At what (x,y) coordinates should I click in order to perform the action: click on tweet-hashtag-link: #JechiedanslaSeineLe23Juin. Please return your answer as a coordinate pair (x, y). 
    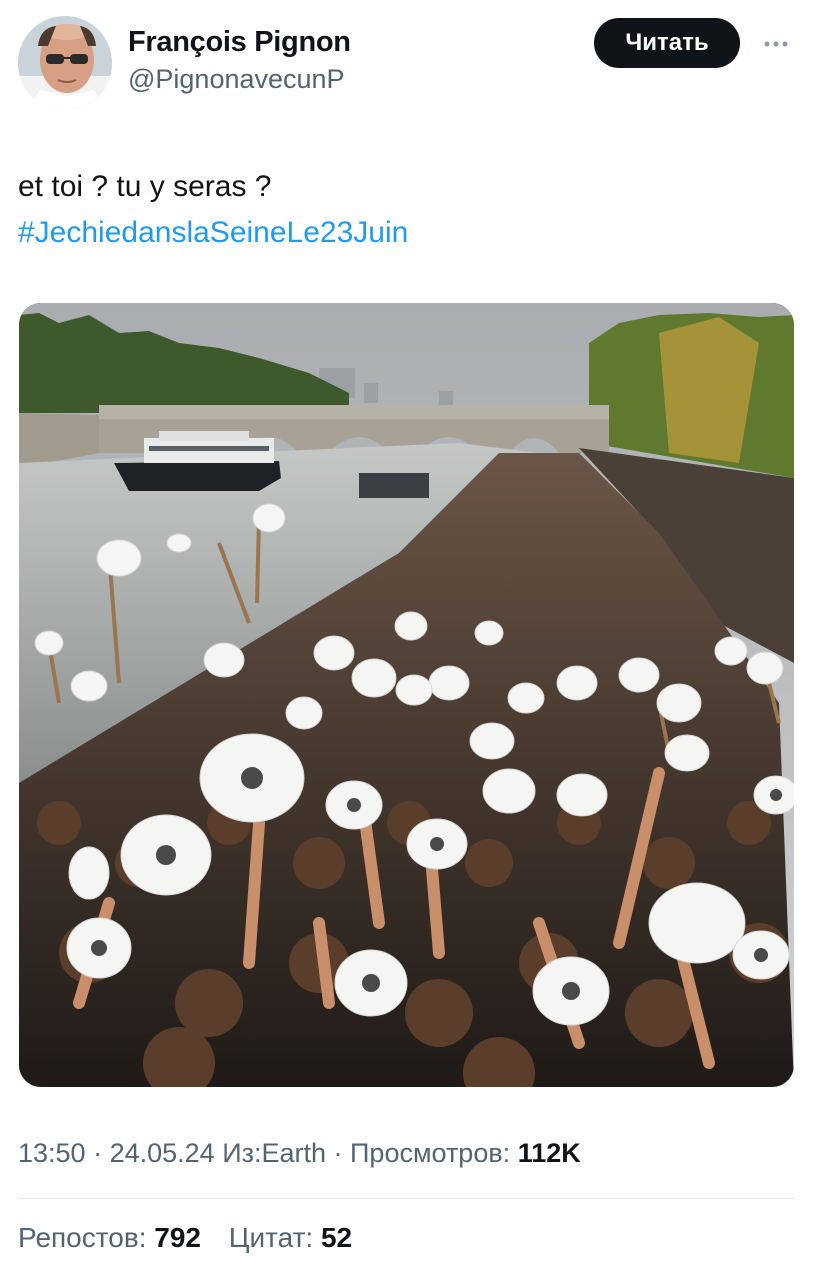
    Looking at the image, I should click on (405, 233).